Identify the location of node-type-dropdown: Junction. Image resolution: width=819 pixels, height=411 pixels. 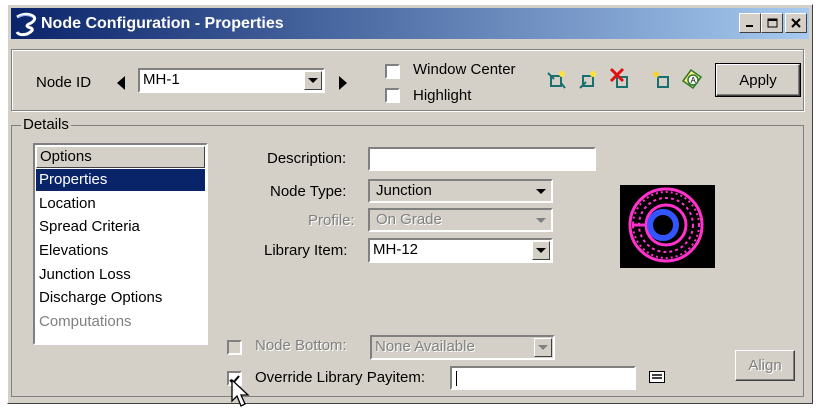
(460, 191).